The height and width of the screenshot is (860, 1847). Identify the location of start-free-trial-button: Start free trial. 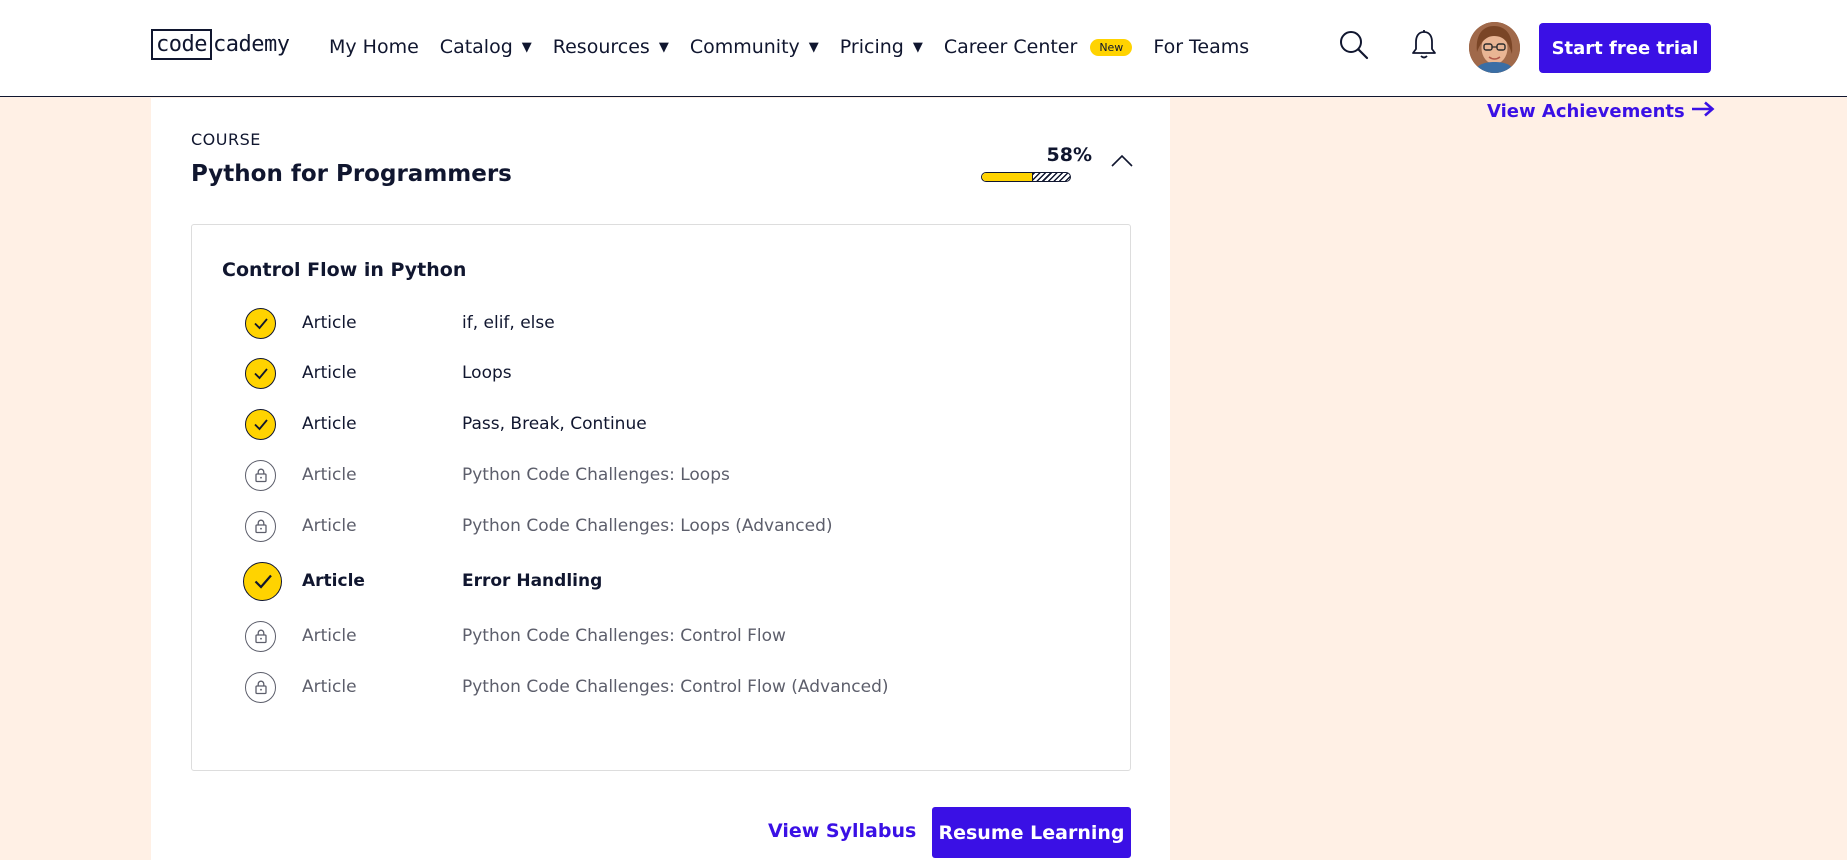
(1625, 48).